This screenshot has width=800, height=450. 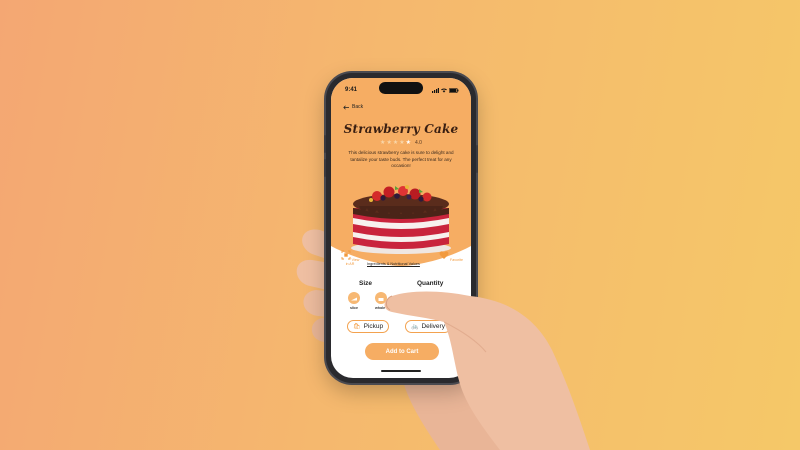 I want to click on ar-icon, so click(x=346, y=255).